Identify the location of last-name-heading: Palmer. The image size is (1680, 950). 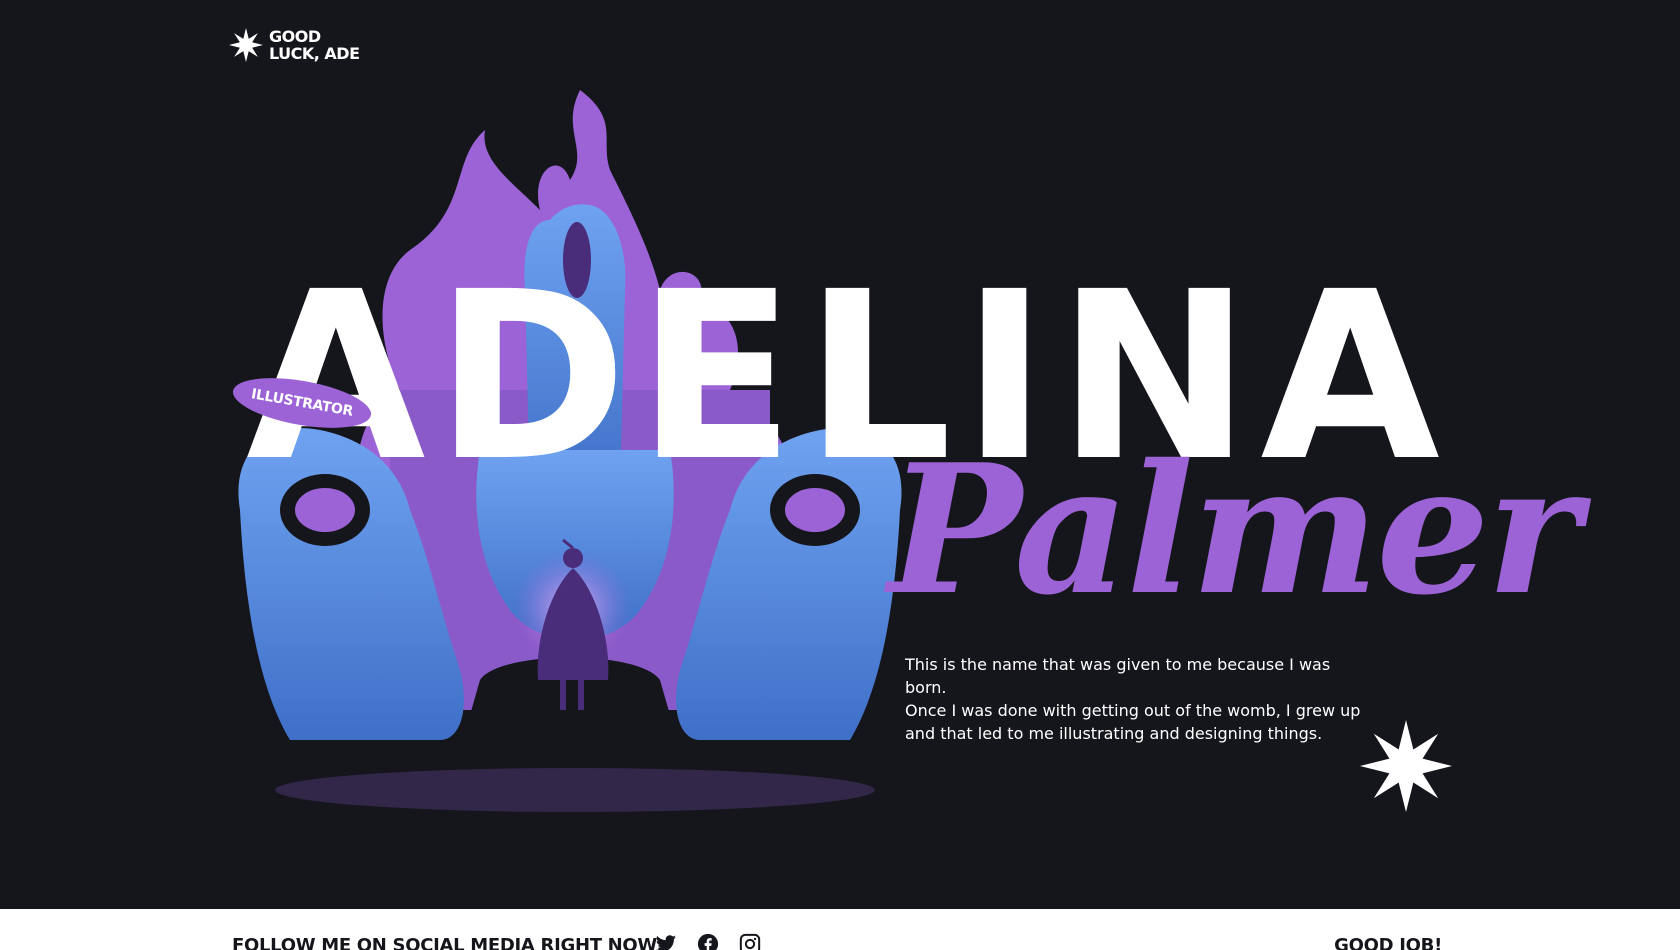
(1234, 529).